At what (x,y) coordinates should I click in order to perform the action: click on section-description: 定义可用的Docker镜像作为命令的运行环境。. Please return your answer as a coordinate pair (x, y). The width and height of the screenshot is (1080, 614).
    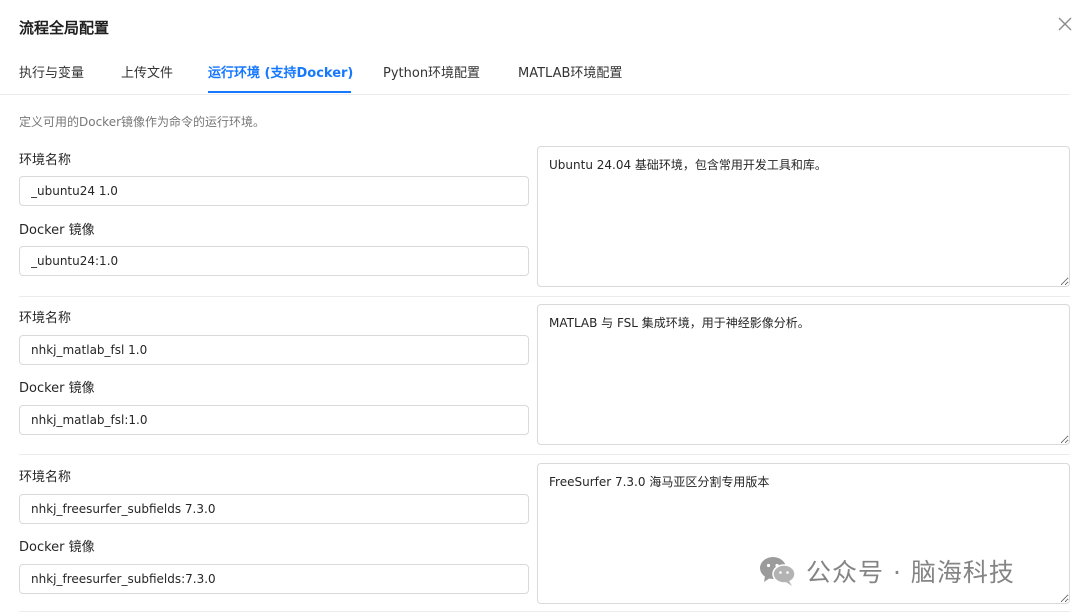
    Looking at the image, I should click on (142, 122).